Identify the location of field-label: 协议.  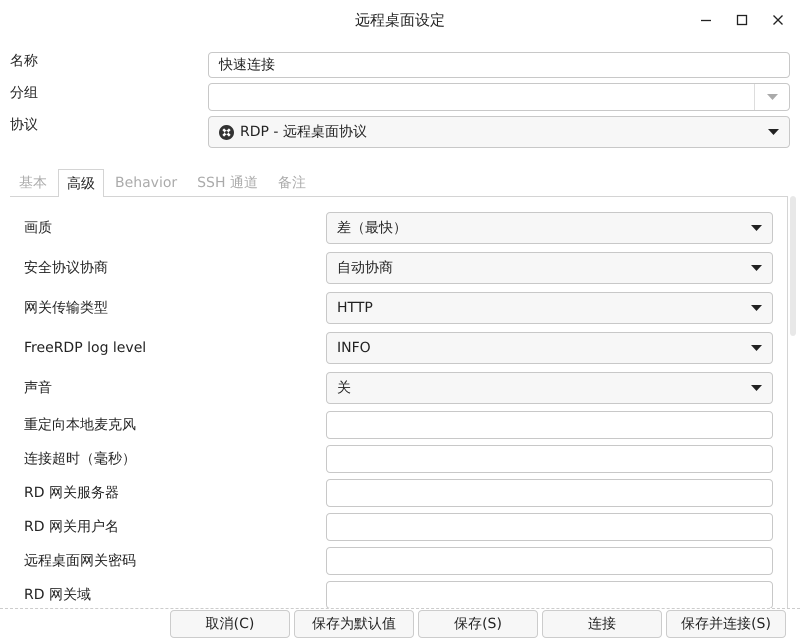
(24, 125).